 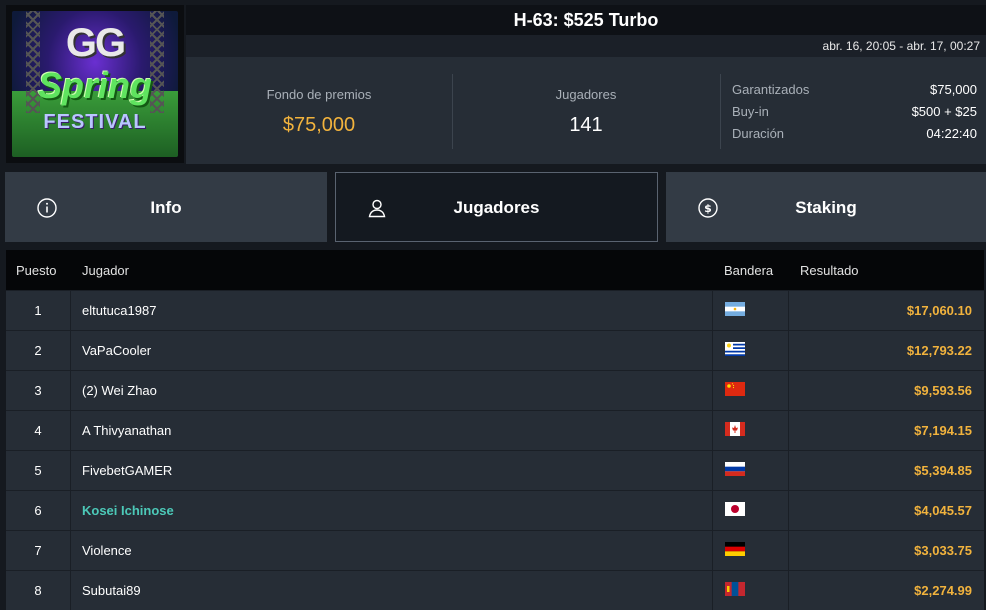 What do you see at coordinates (735, 309) in the screenshot?
I see `flag-argentina-icon` at bounding box center [735, 309].